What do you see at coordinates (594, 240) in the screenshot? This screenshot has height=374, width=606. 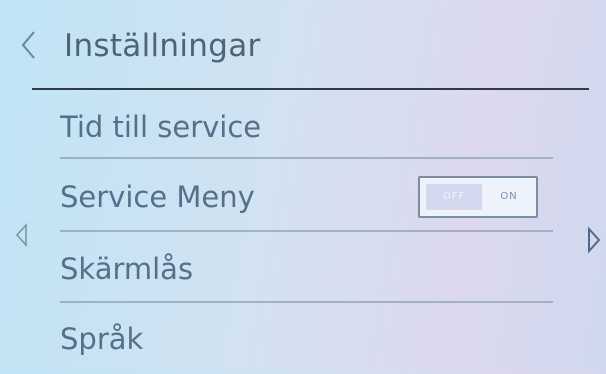 I see `triangle-right-icon` at bounding box center [594, 240].